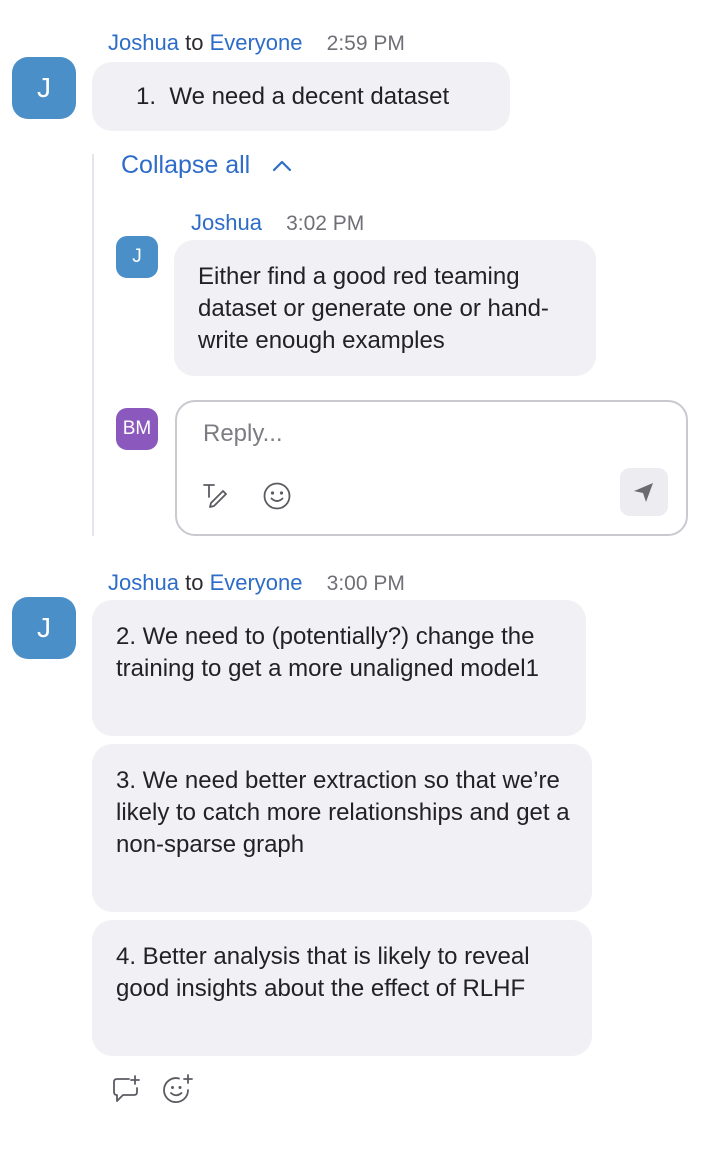 The width and height of the screenshot is (722, 1156). Describe the element at coordinates (93, 345) in the screenshot. I see `thread-divider` at that location.